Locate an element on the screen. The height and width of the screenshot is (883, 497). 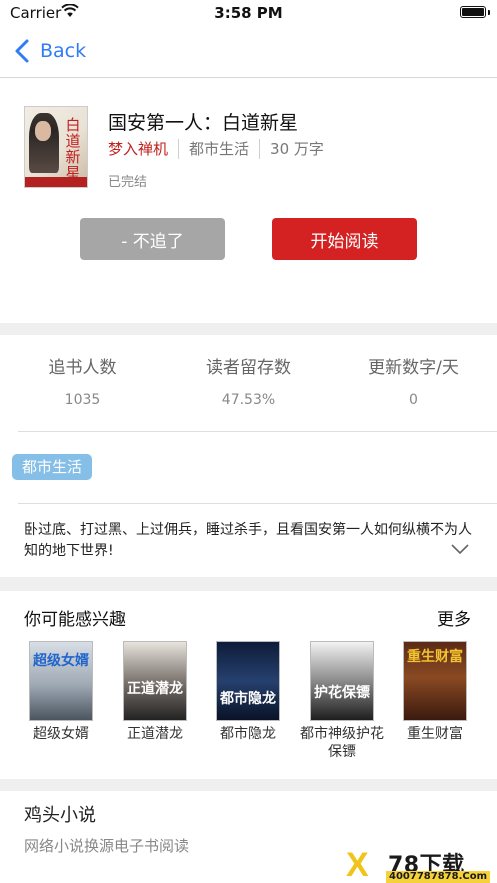
status-bar: Carrier 3:58 PM is located at coordinates (248, 13).